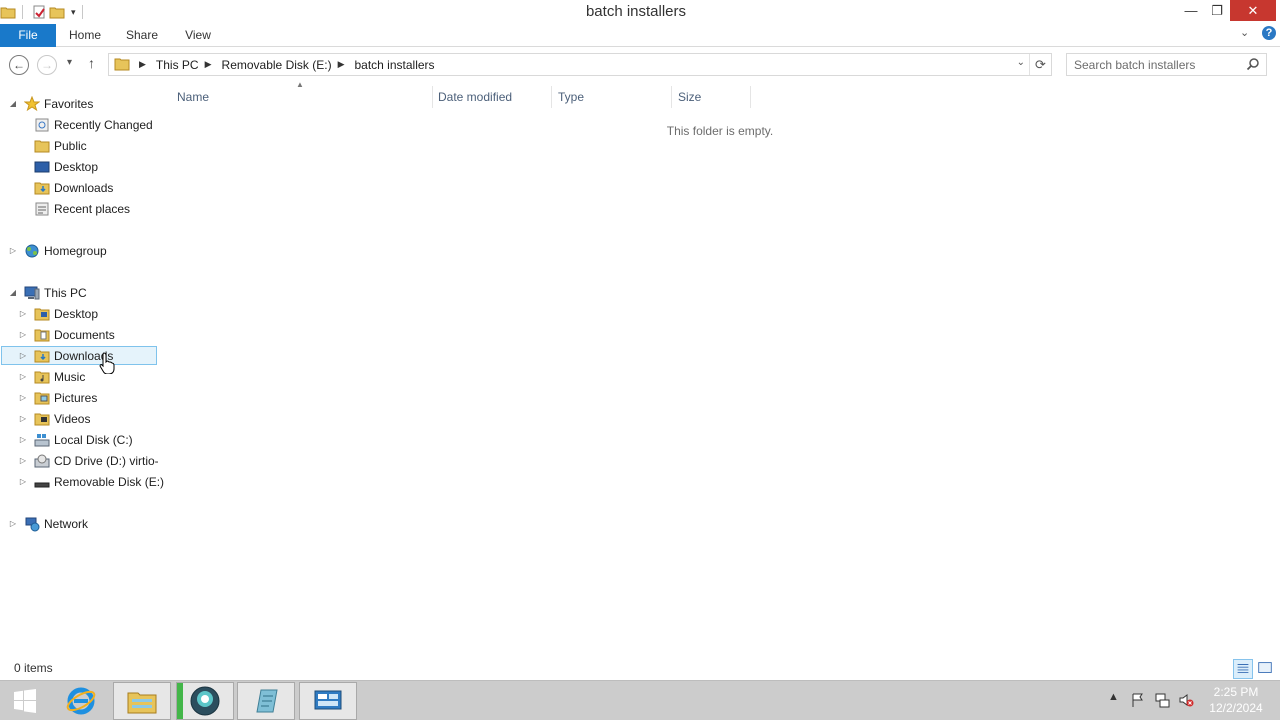  I want to click on help-icon: ?, so click(1269, 33).